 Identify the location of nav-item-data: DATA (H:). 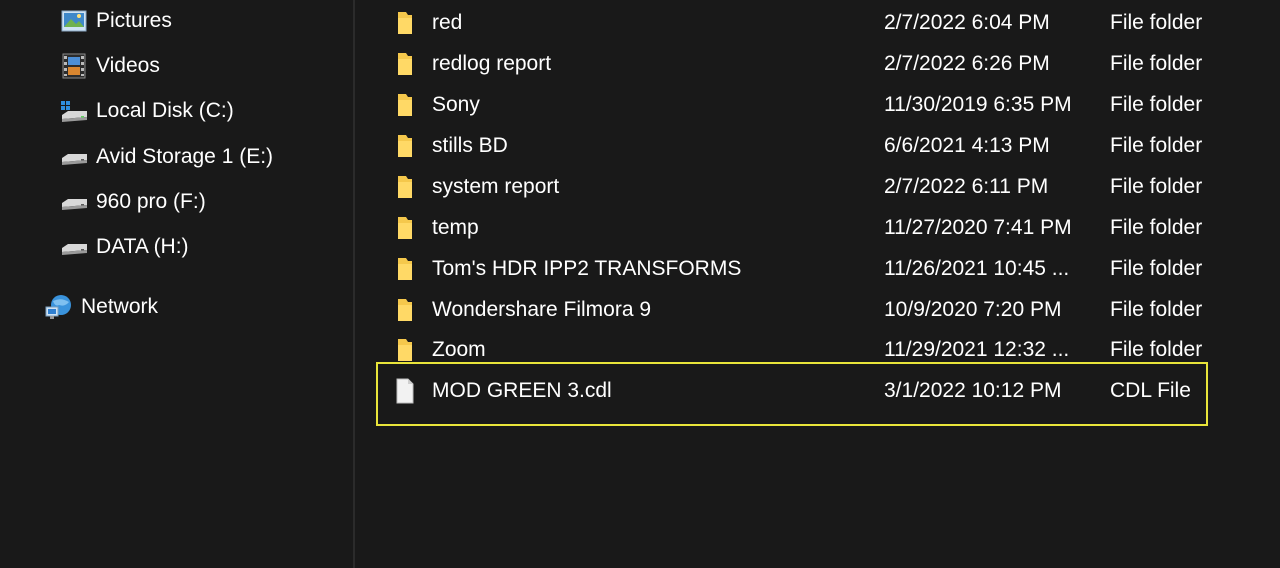
(124, 247).